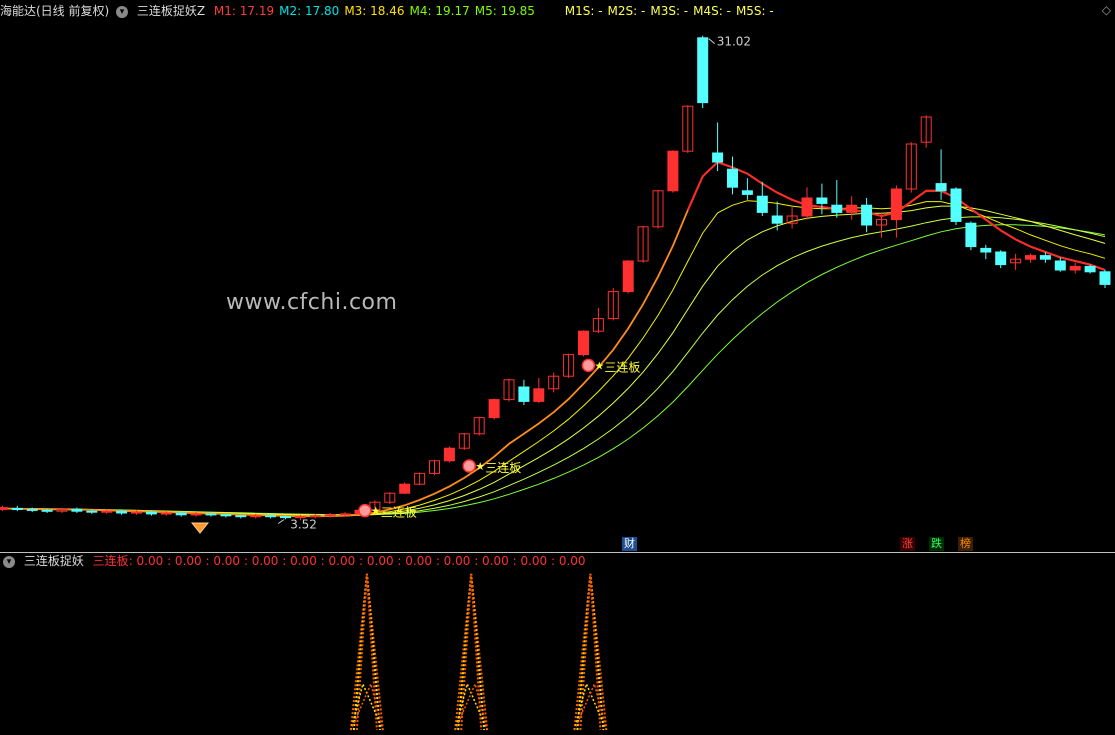 The height and width of the screenshot is (735, 1115). Describe the element at coordinates (303, 525) in the screenshot. I see `low-label: 3.52` at that location.